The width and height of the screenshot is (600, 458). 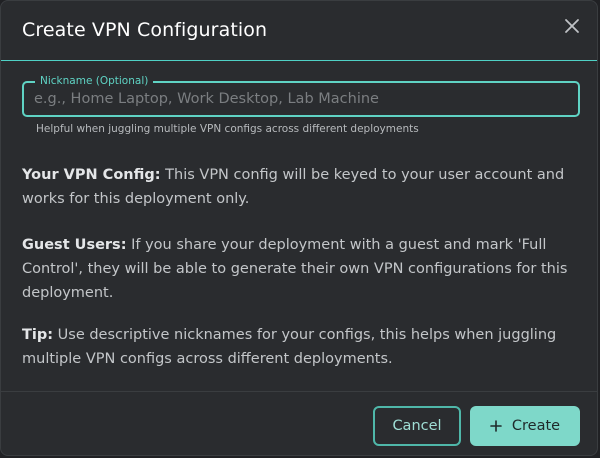 I want to click on create-button: Create, so click(x=525, y=426).